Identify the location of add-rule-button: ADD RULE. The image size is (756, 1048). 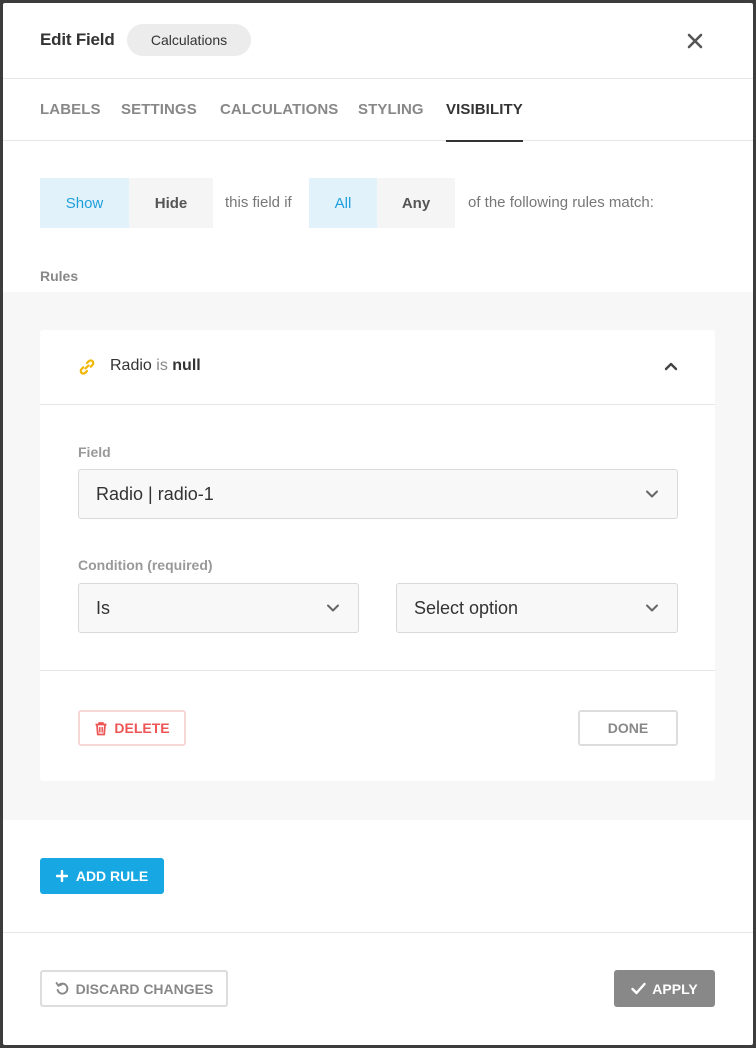
(102, 876).